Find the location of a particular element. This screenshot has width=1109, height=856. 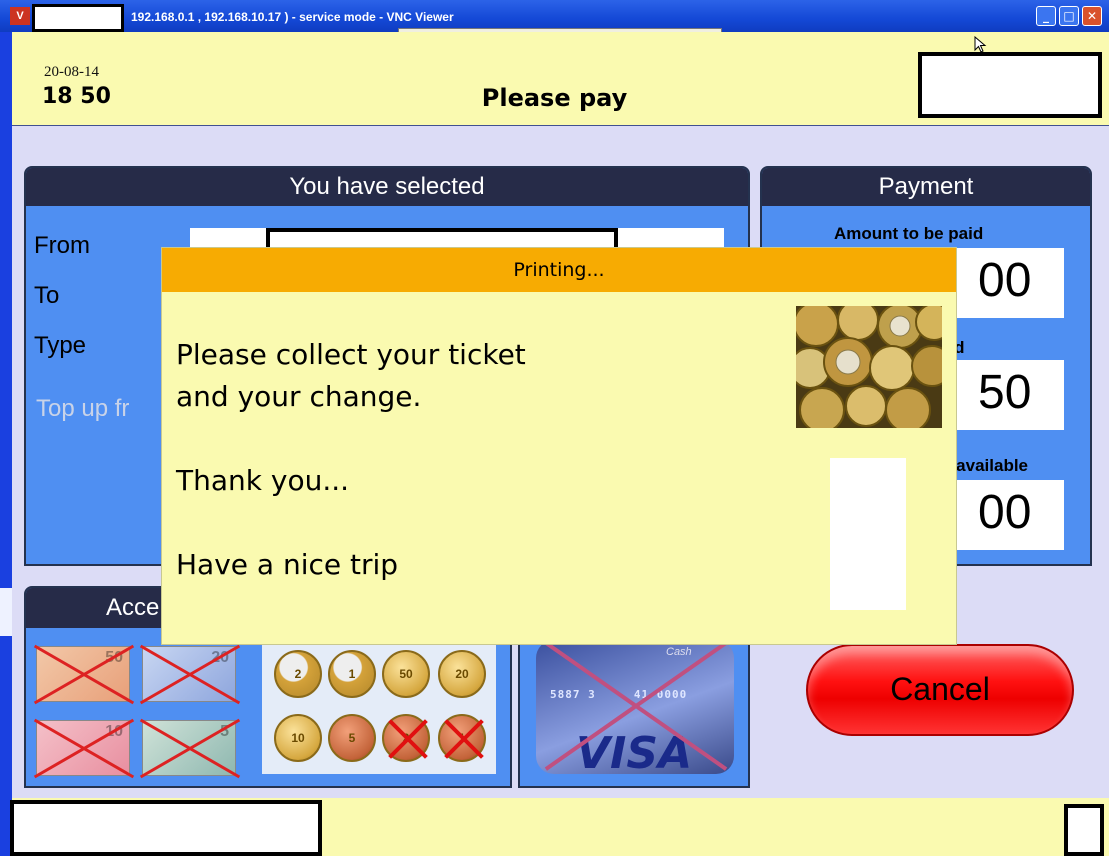

redacted-footer-block is located at coordinates (166, 828).